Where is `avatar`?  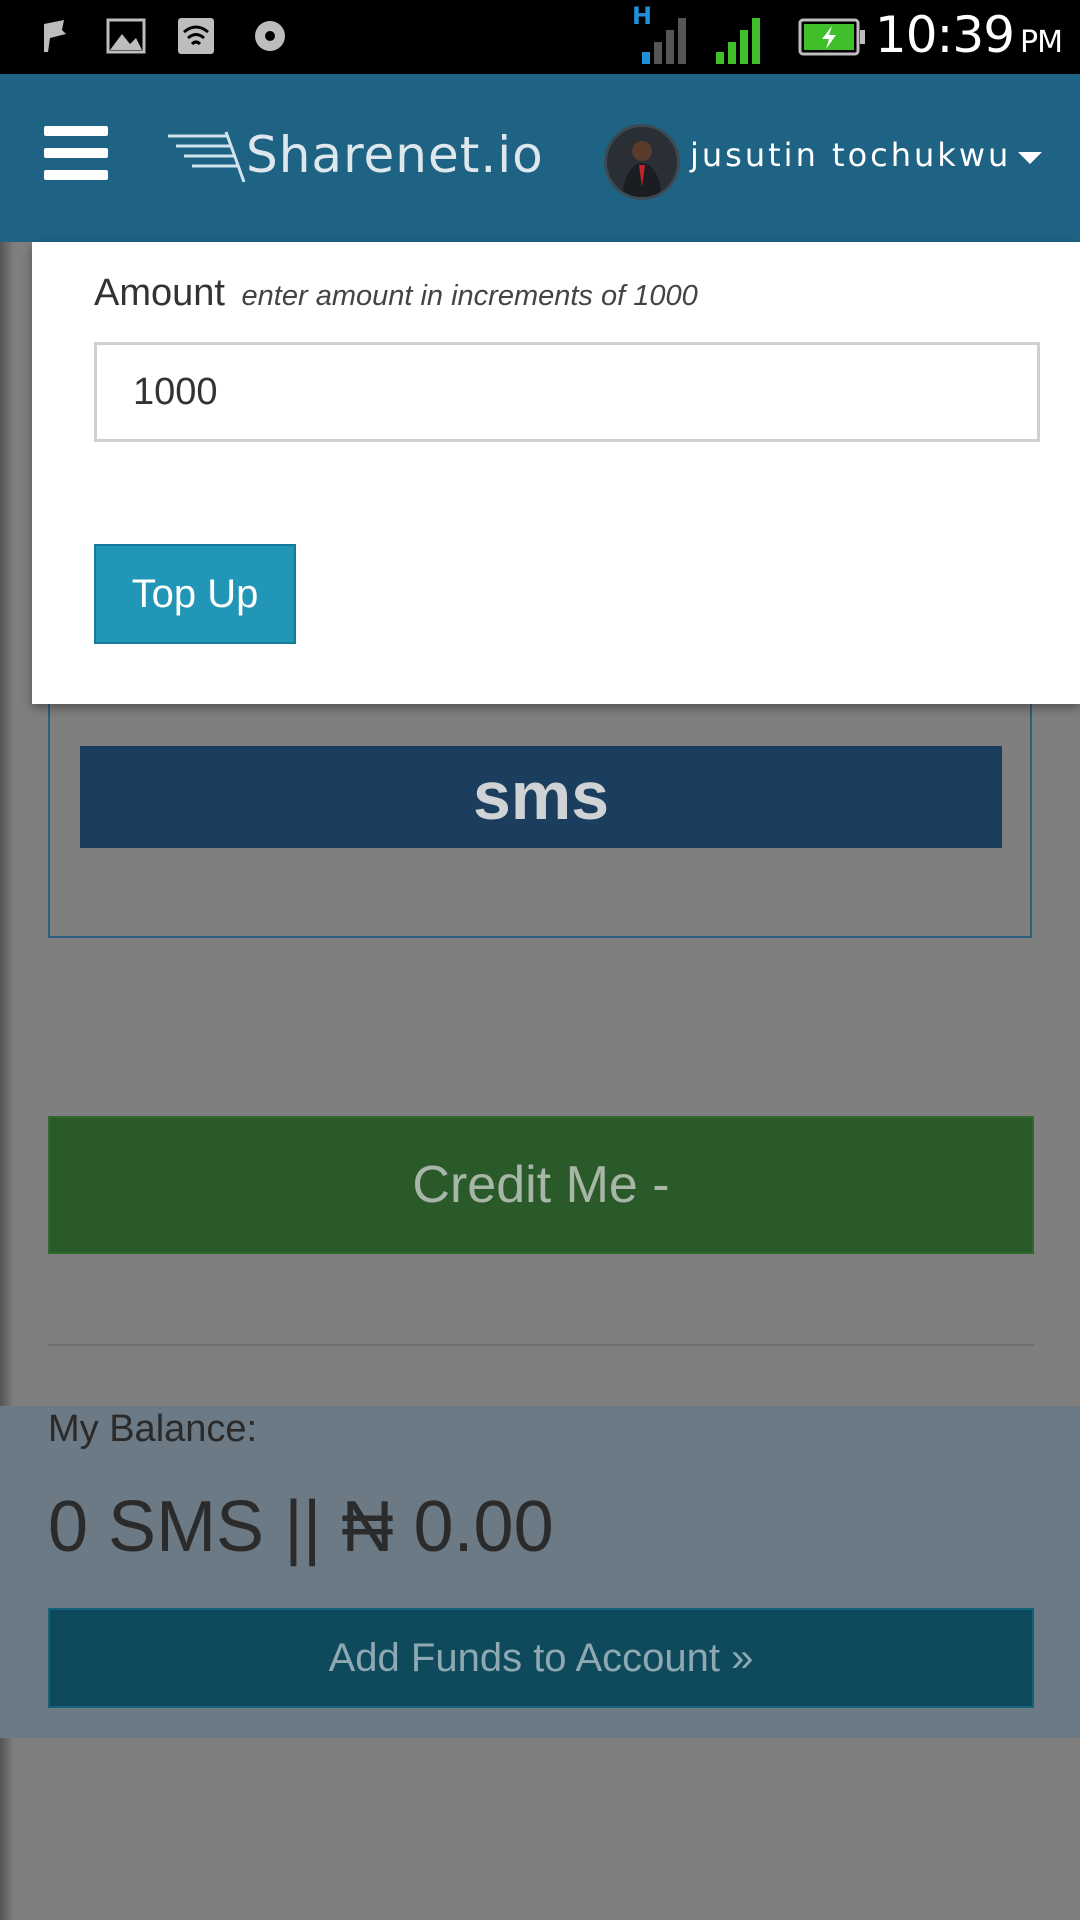 avatar is located at coordinates (642, 162).